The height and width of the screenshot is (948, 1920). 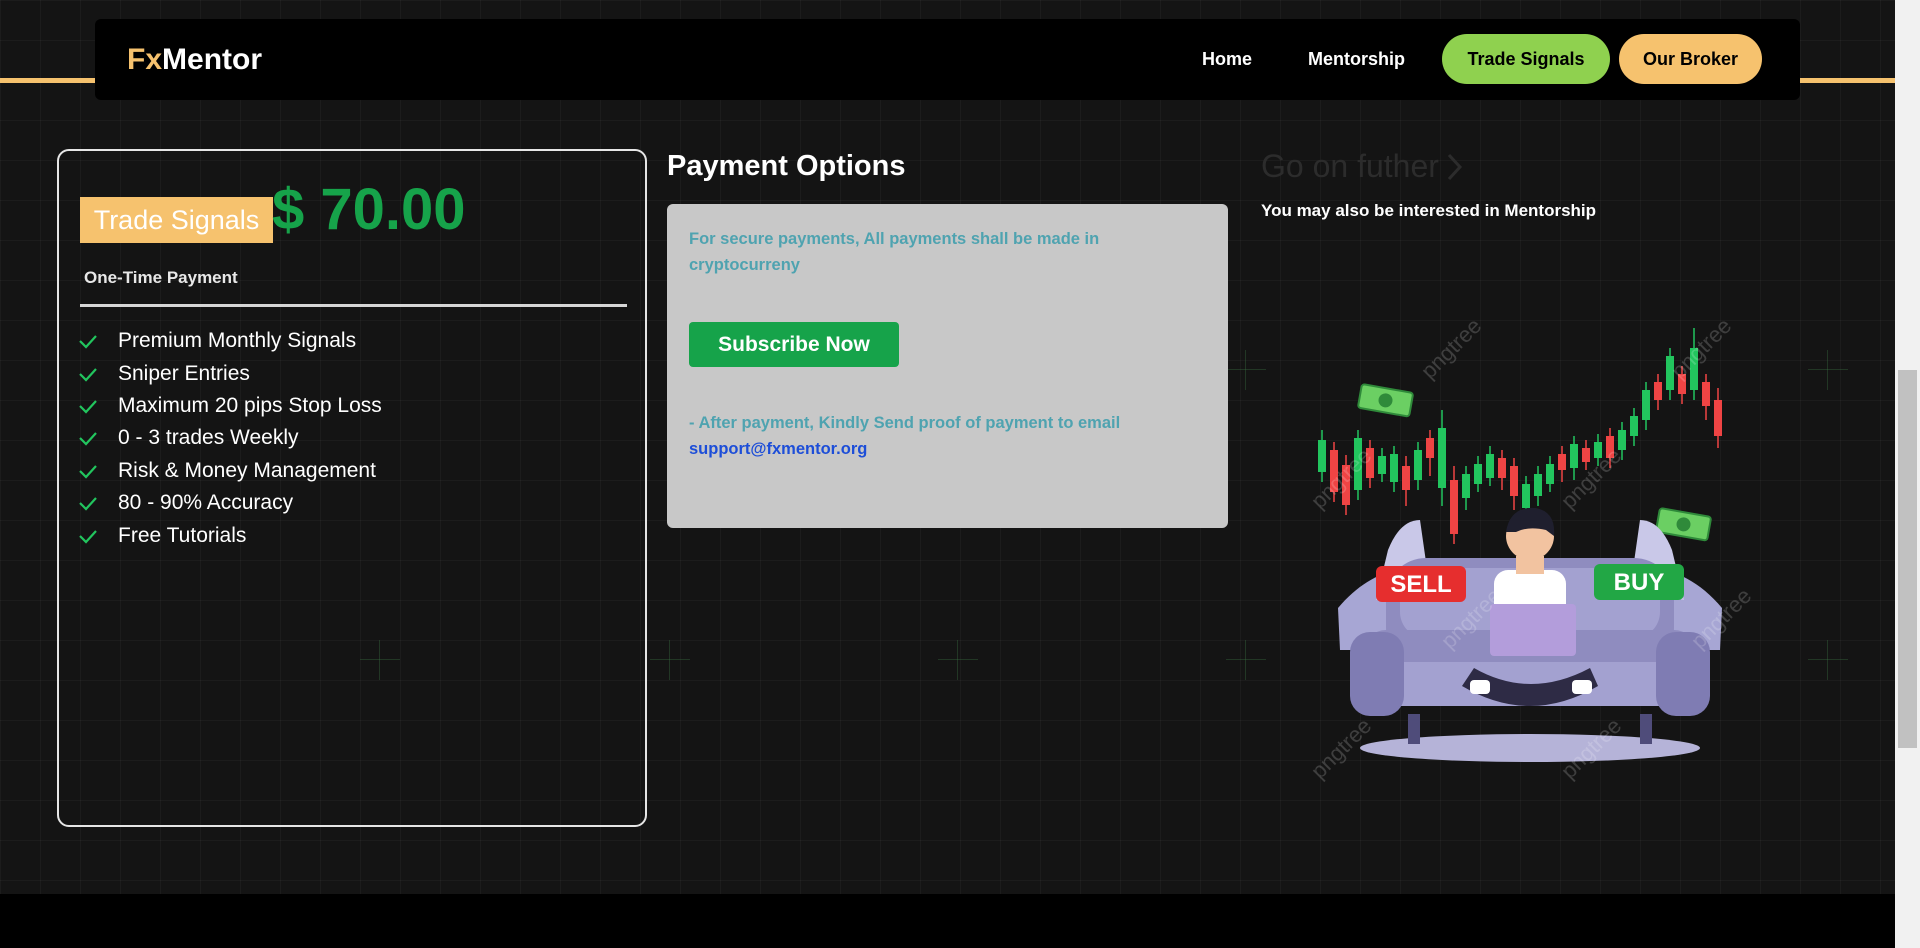 I want to click on plan-price: $ 70.00, so click(x=369, y=209).